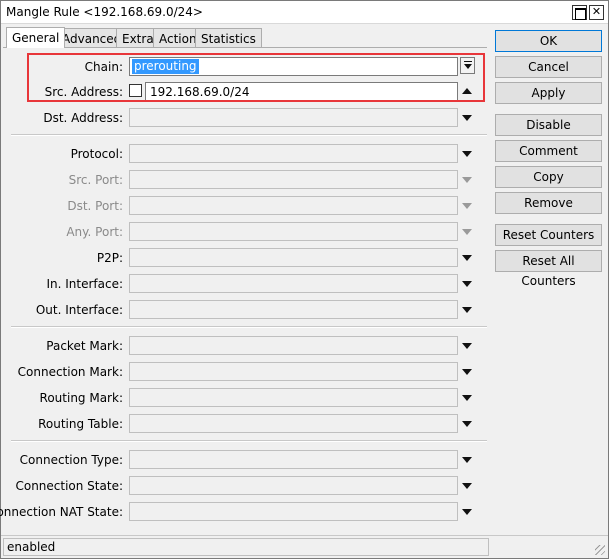 The image size is (609, 559). What do you see at coordinates (36, 37) in the screenshot?
I see `tab-general: General` at bounding box center [36, 37].